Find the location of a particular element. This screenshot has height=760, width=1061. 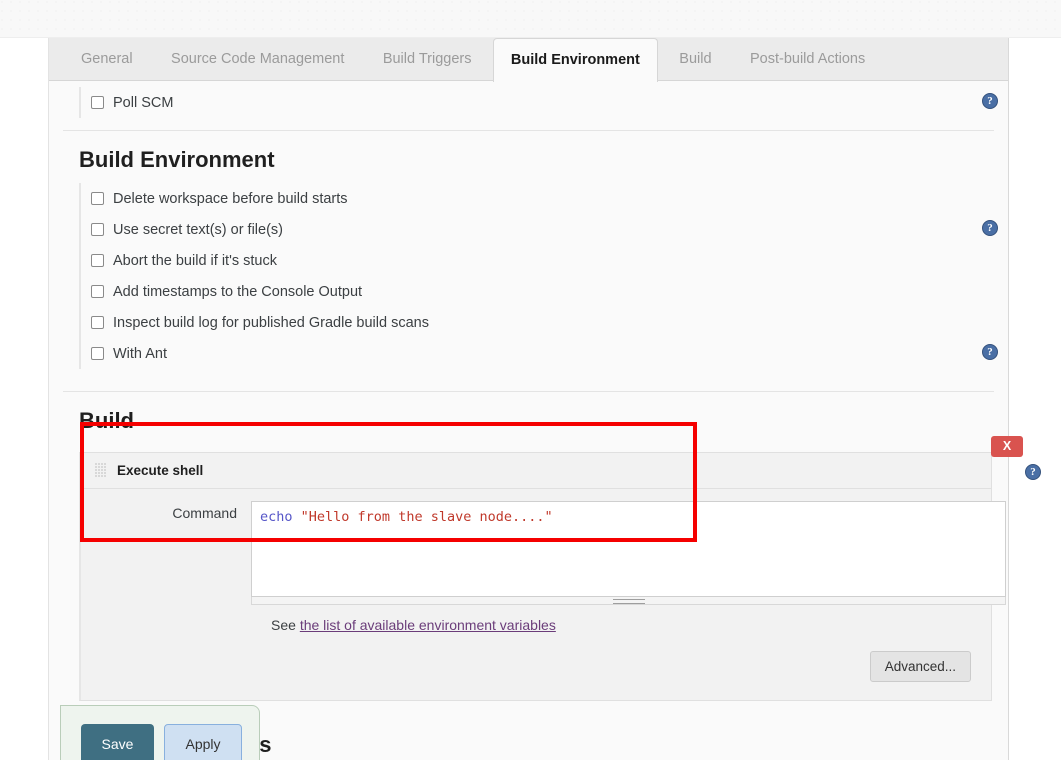

checkbox-use-secret-text is located at coordinates (97, 229).